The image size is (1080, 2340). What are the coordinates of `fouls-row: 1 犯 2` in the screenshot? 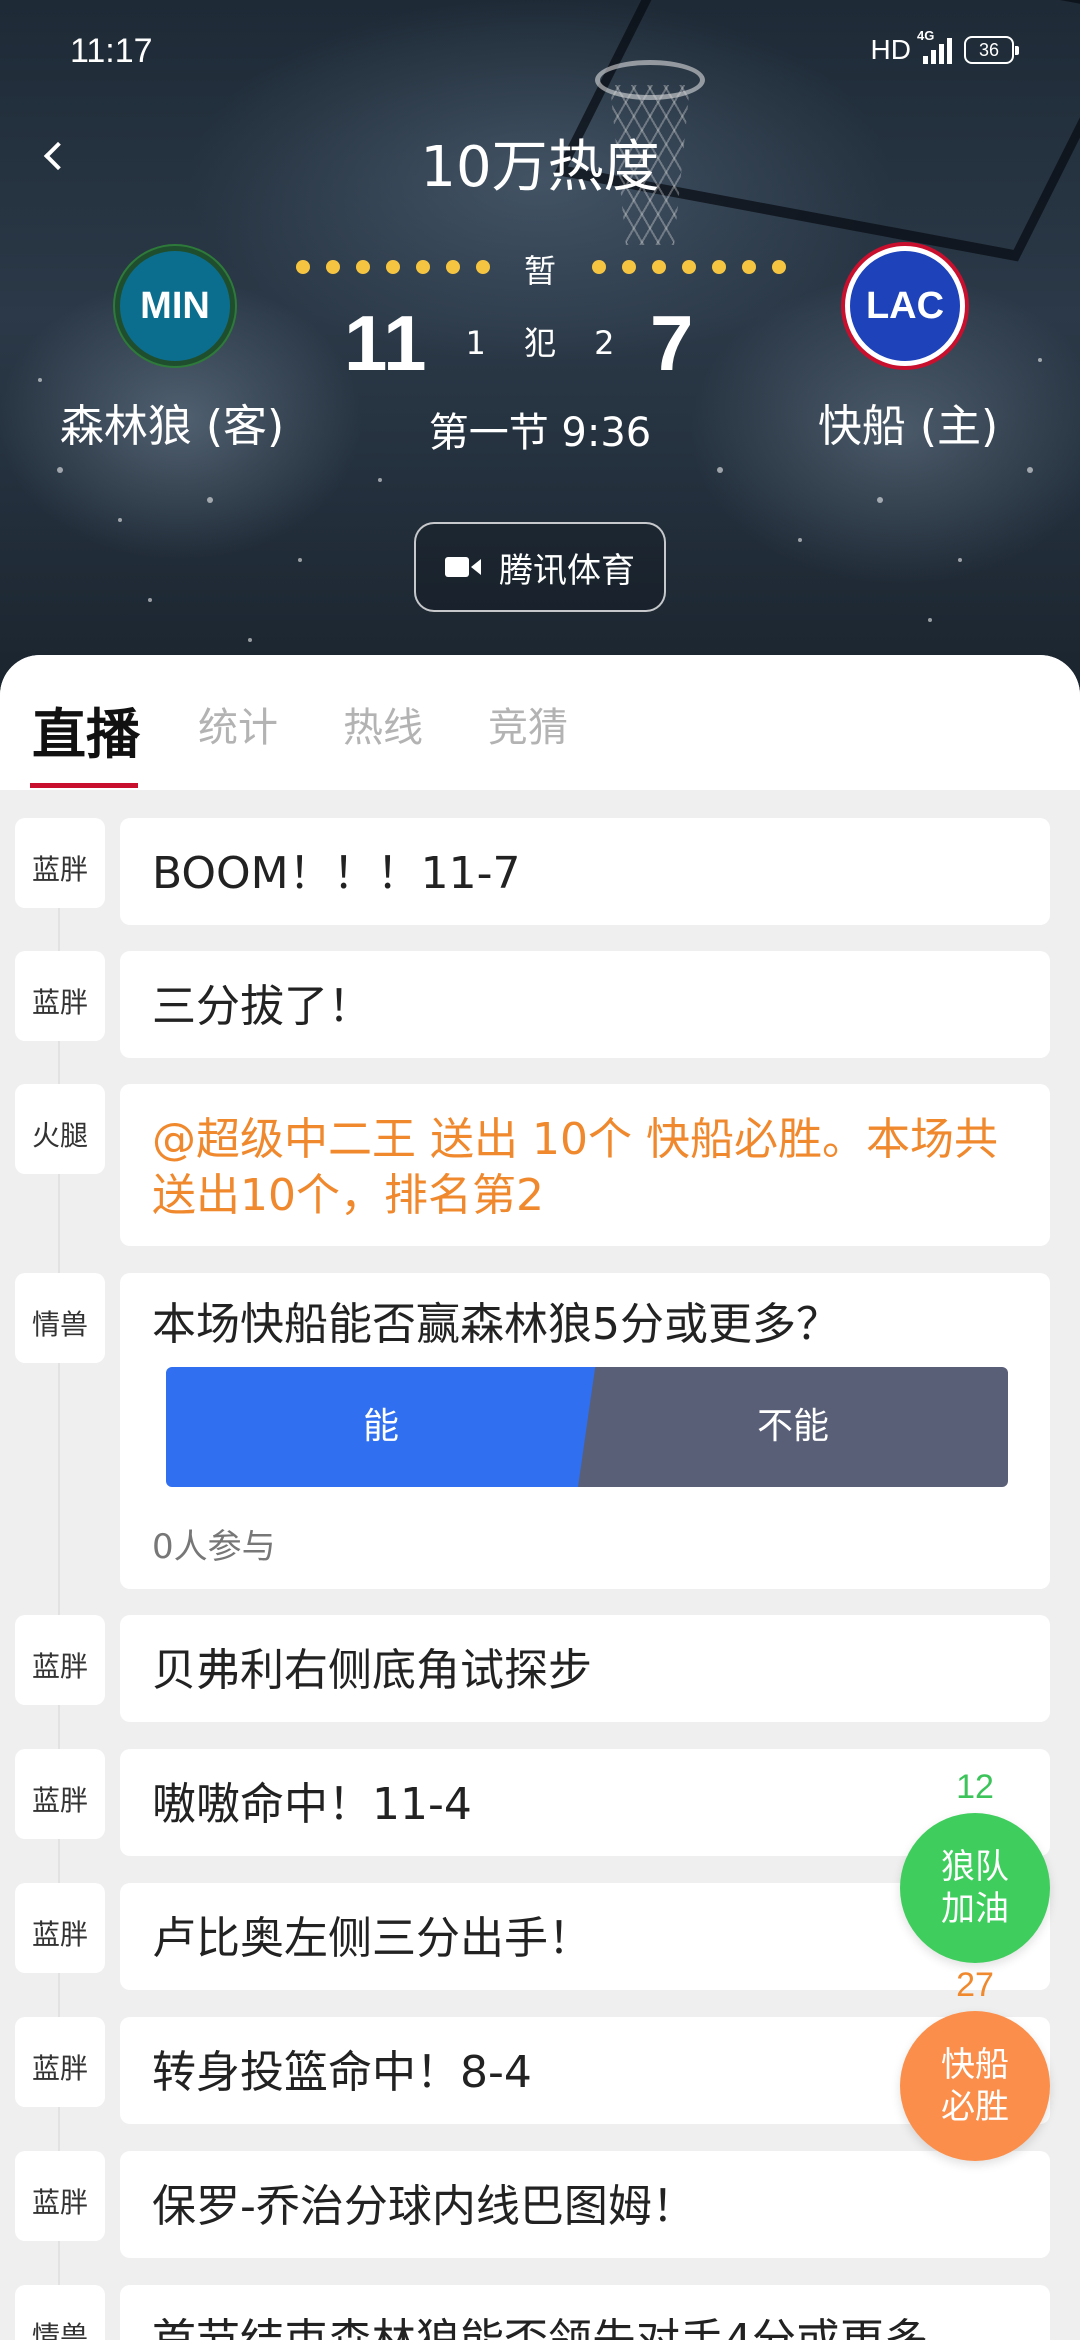 It's located at (540, 341).